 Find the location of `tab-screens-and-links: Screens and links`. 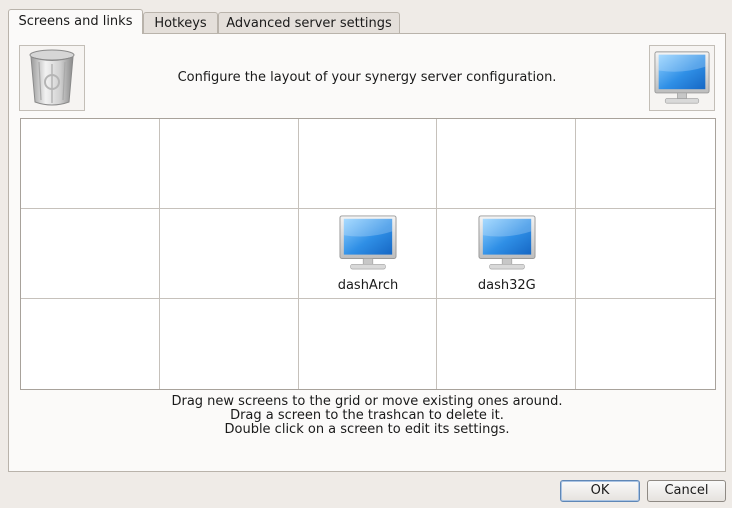

tab-screens-and-links: Screens and links is located at coordinates (75, 21).